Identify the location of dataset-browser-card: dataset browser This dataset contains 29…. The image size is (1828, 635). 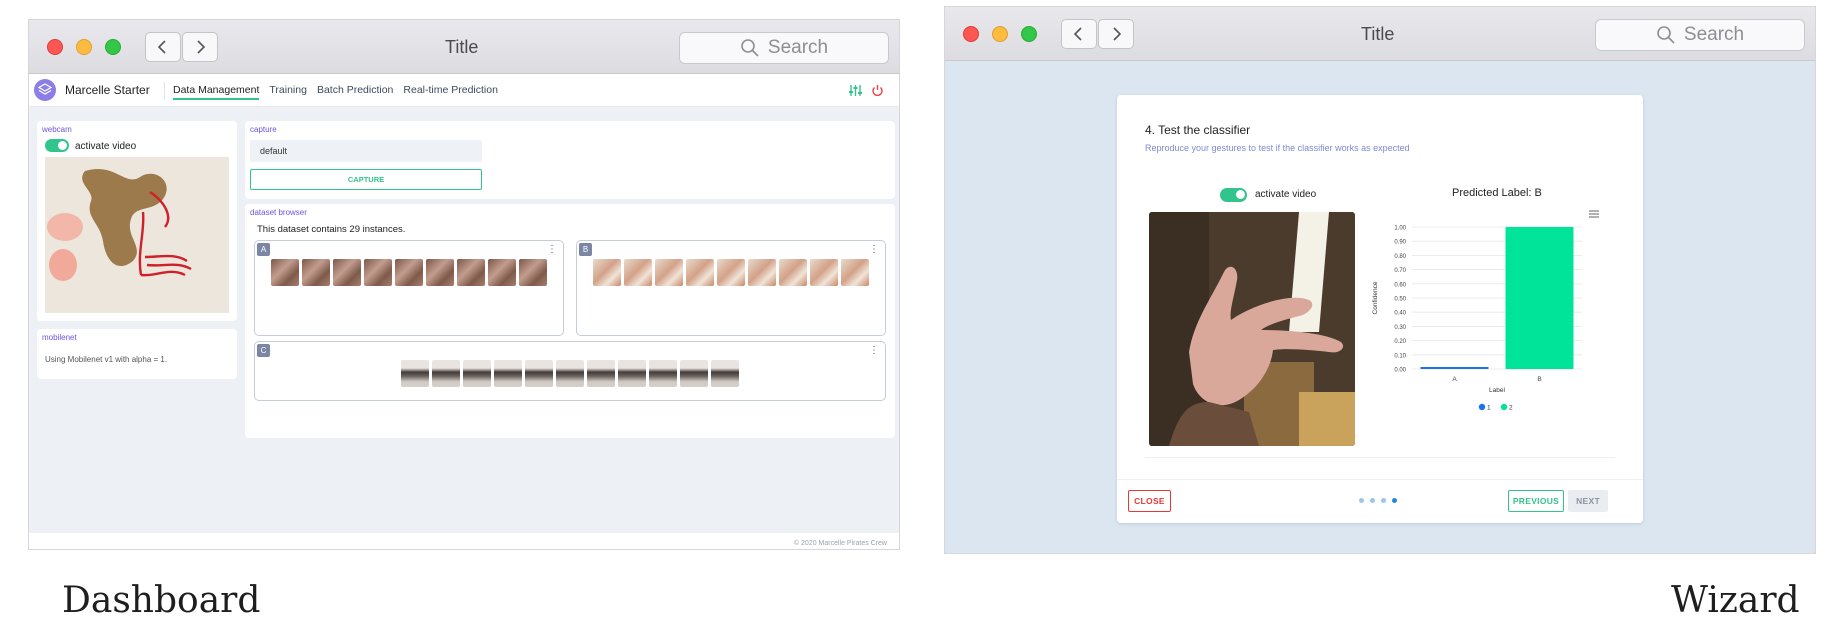
(570, 321).